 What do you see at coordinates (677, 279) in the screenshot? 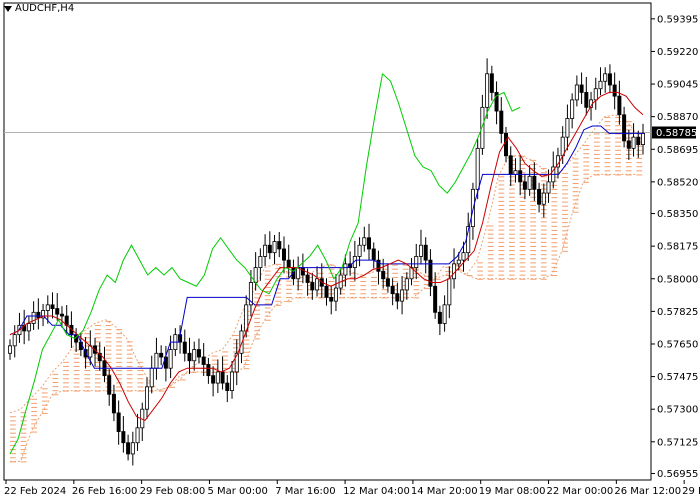
I see `y-tick-label: 0.58000` at bounding box center [677, 279].